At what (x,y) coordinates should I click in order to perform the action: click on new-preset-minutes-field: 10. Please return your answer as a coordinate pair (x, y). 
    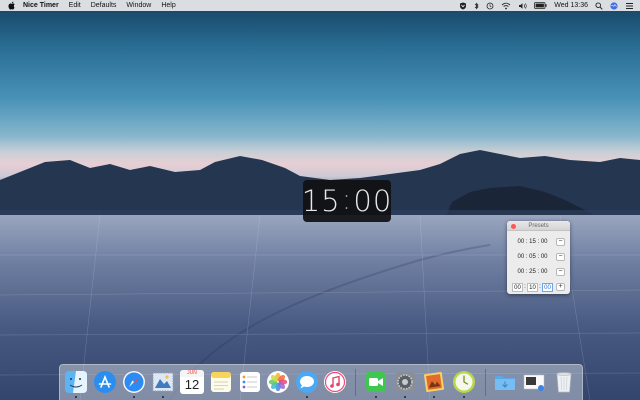
    Looking at the image, I should click on (532, 287).